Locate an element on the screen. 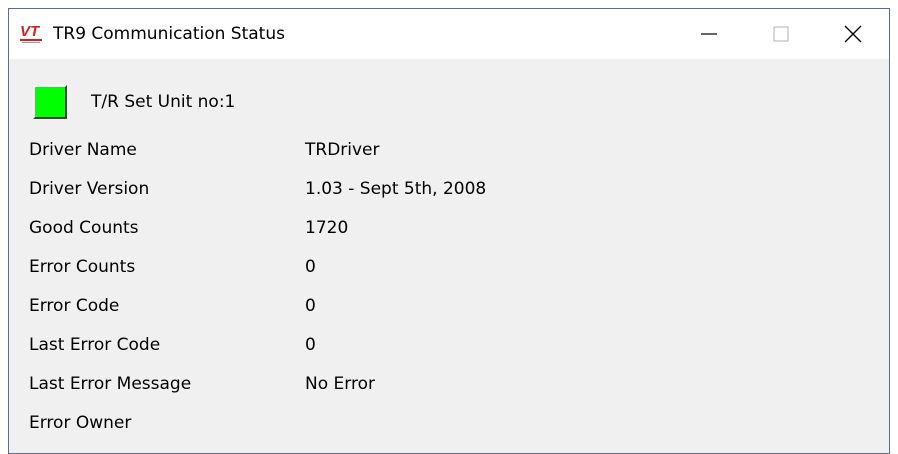 The image size is (898, 454). field-row-driver-version: Driver Version 1.03 - Sept 5th, 2008 is located at coordinates (449, 189).